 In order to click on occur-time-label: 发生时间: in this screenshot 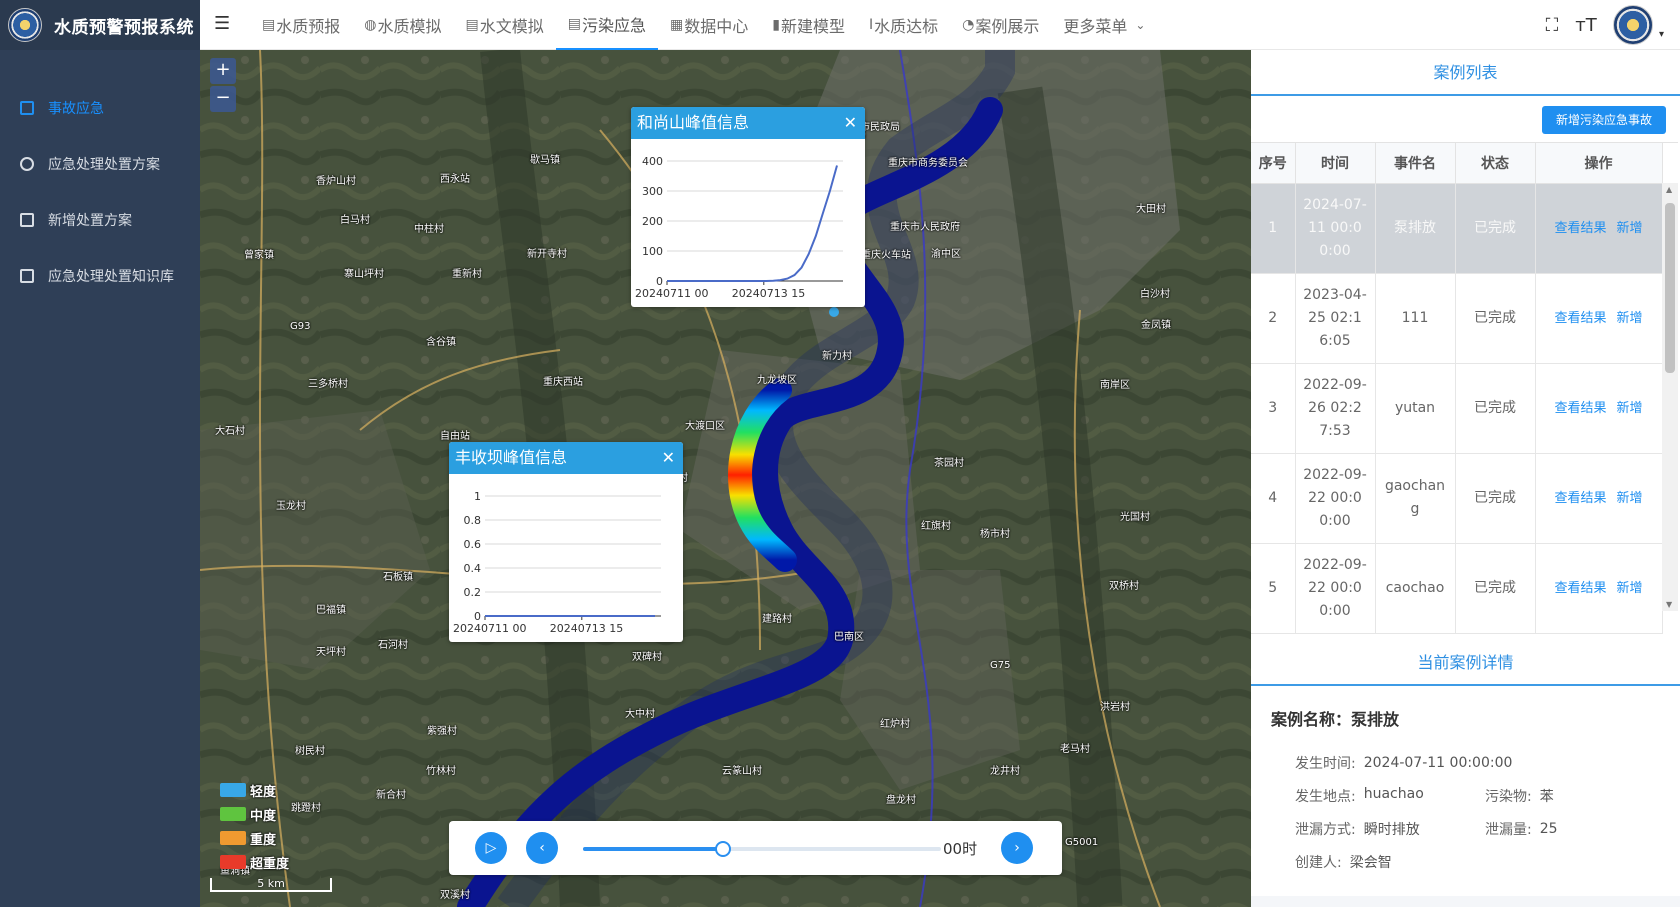, I will do `click(1325, 763)`.